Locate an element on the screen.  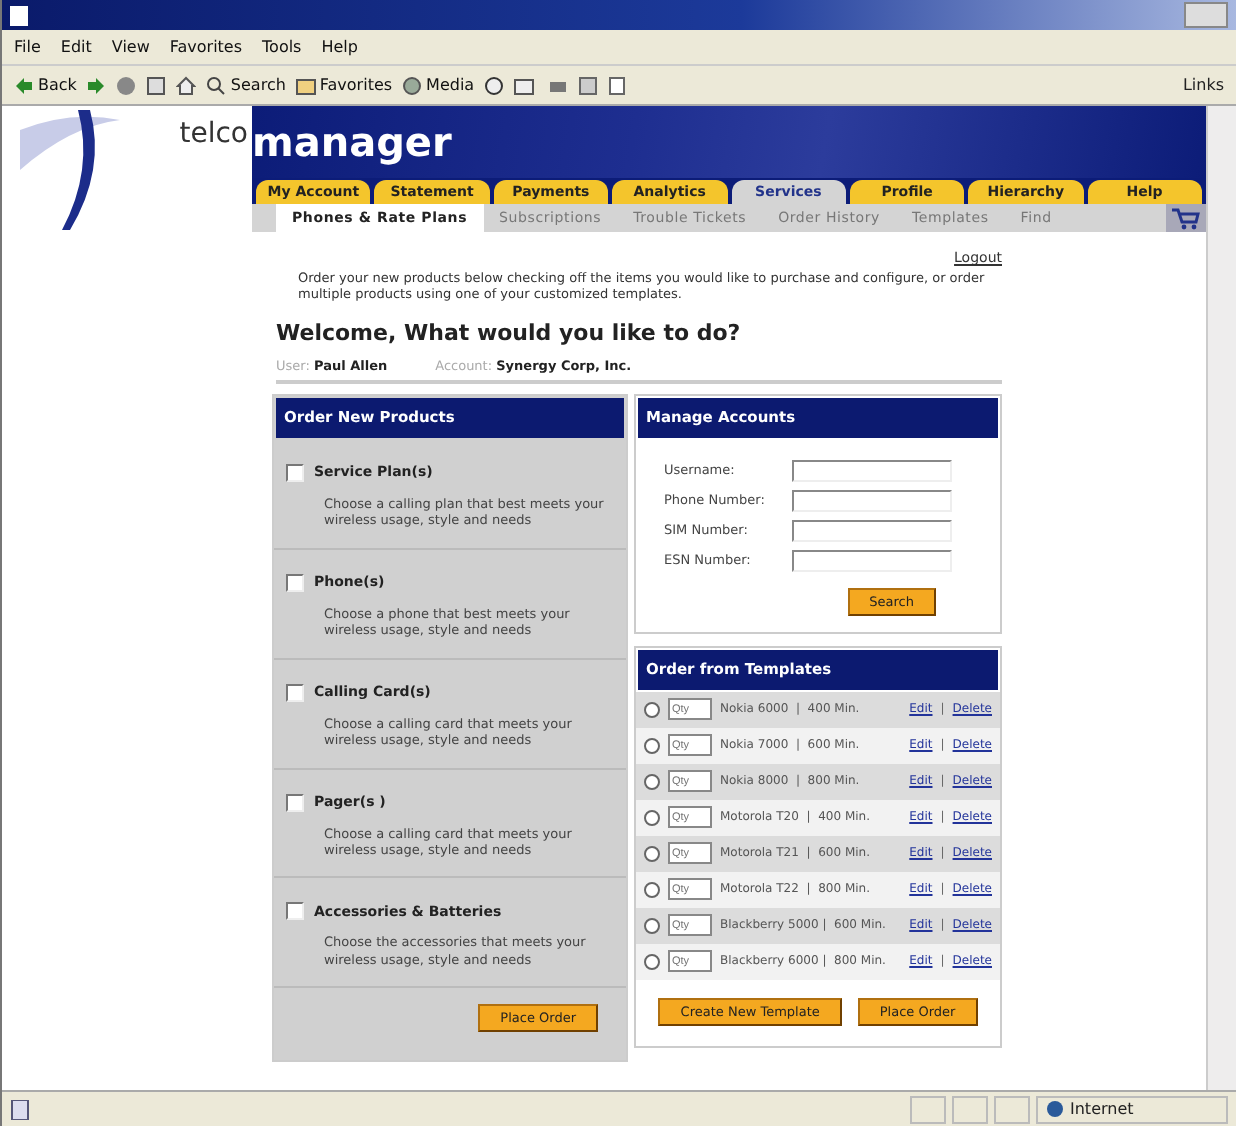
window-controls is located at coordinates (1206, 15).